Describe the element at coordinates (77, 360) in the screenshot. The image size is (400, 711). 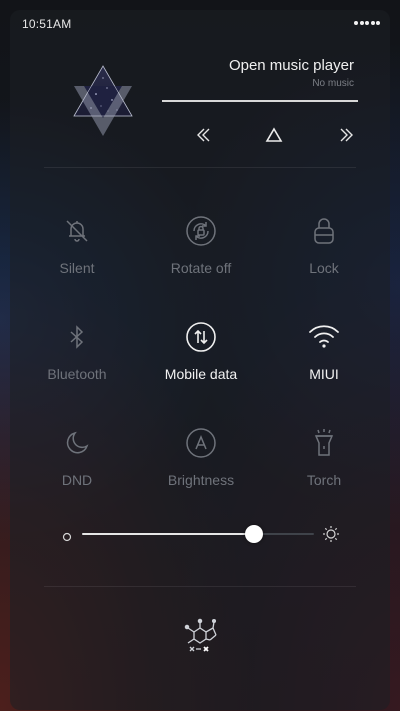
I see `toggle-bluetooth: Bluetooth` at that location.